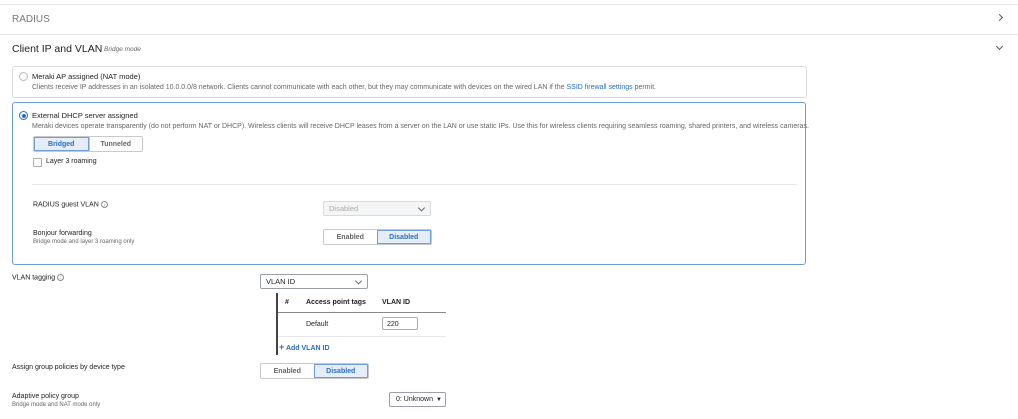 This screenshot has width=1018, height=419. Describe the element at coordinates (23, 76) in the screenshot. I see `nat-mode-radio` at that location.